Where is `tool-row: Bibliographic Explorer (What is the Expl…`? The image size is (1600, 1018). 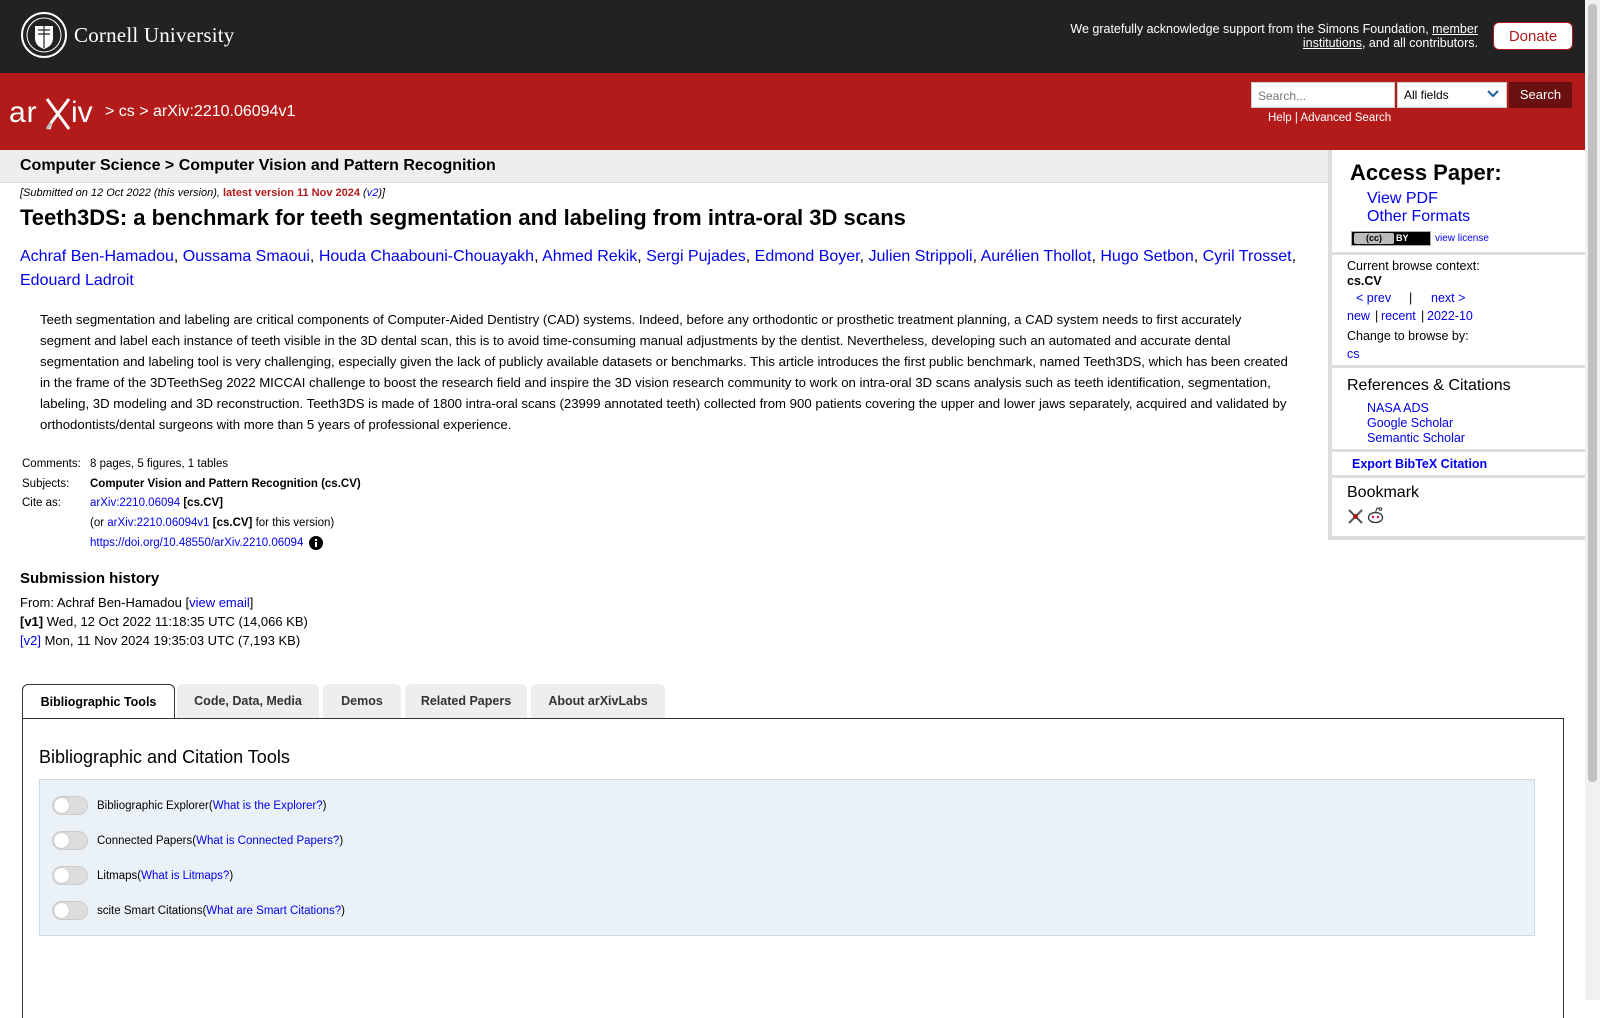
tool-row: Bibliographic Explorer (What is the Expl… is located at coordinates (189, 805).